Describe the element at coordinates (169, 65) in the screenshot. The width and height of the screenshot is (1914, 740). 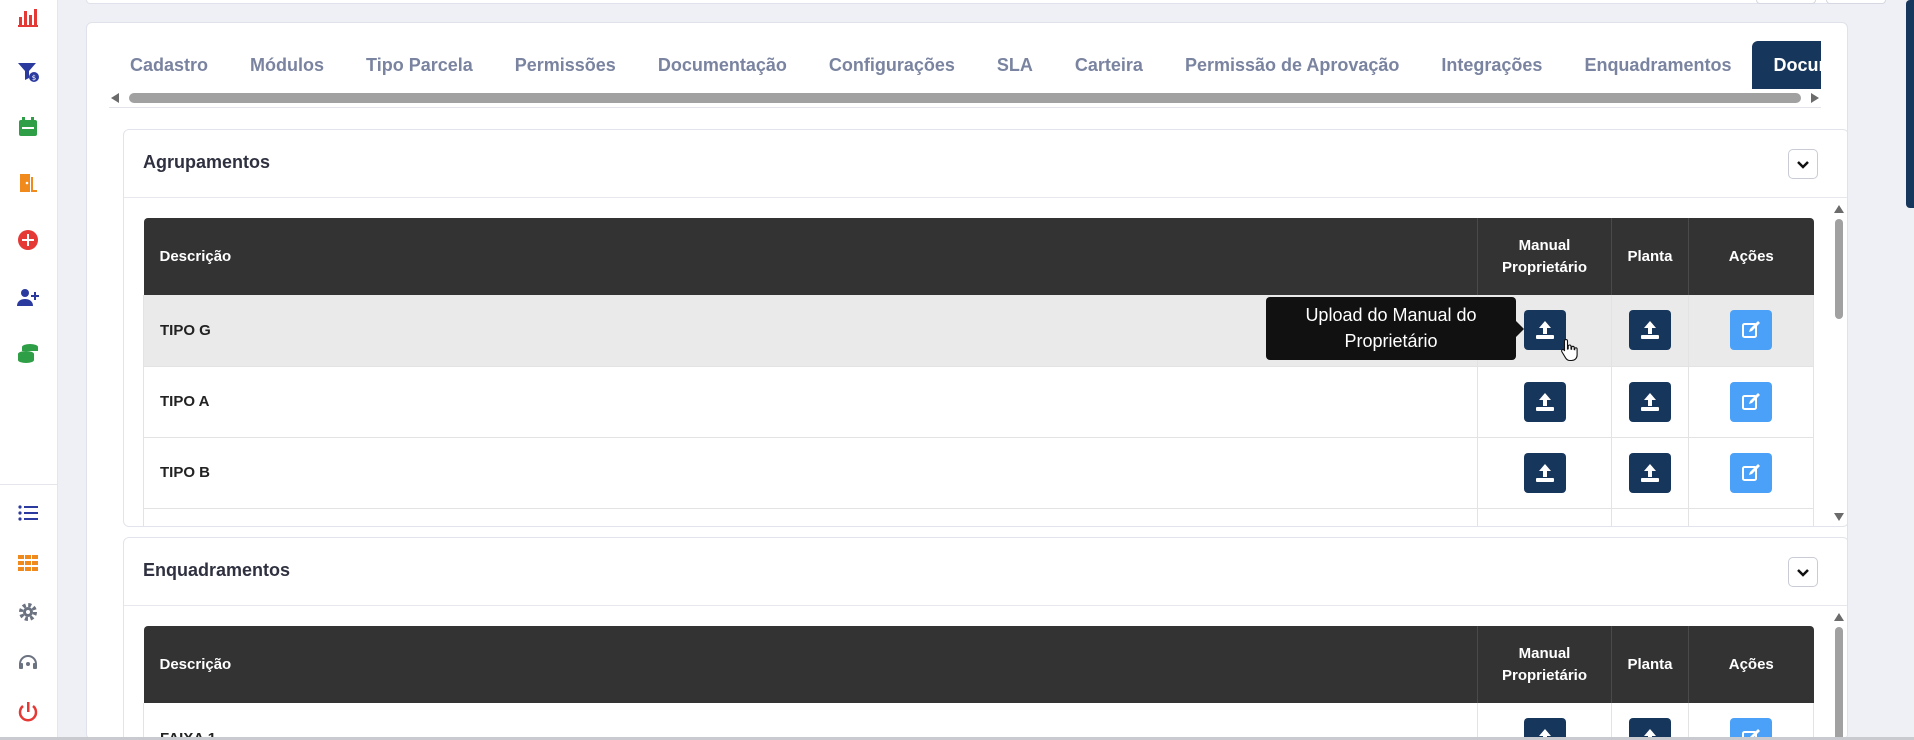
I see `tab-cadastro: Cadastro` at that location.